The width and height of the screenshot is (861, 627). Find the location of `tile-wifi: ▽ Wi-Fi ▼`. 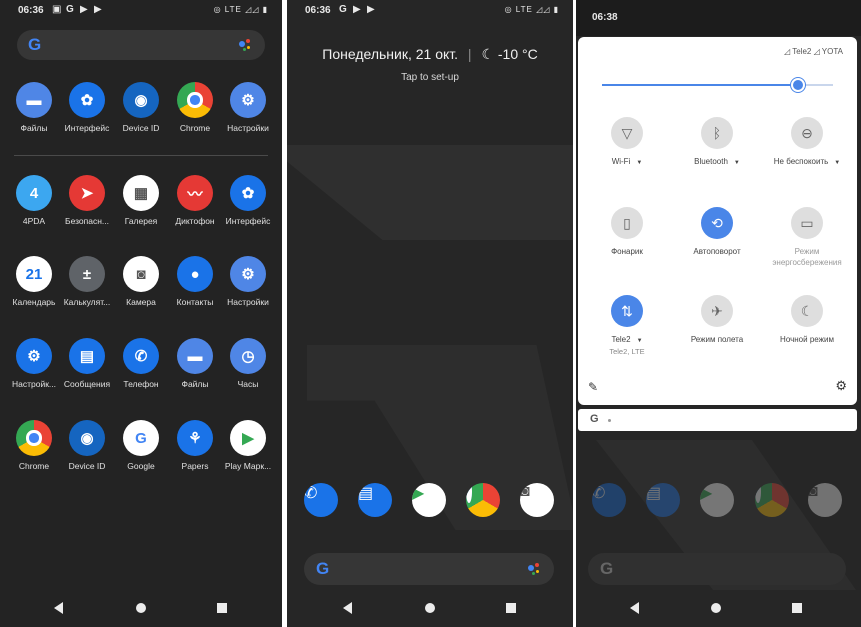

tile-wifi: ▽ Wi-Fi ▼ is located at coordinates (627, 143).